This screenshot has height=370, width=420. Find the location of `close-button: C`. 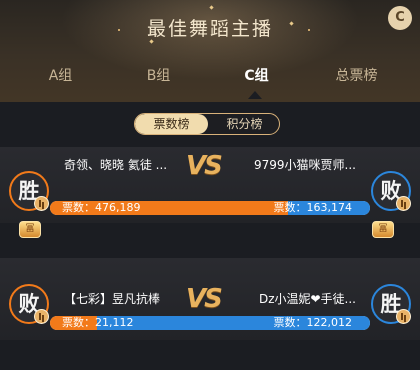

close-button: C is located at coordinates (400, 18).